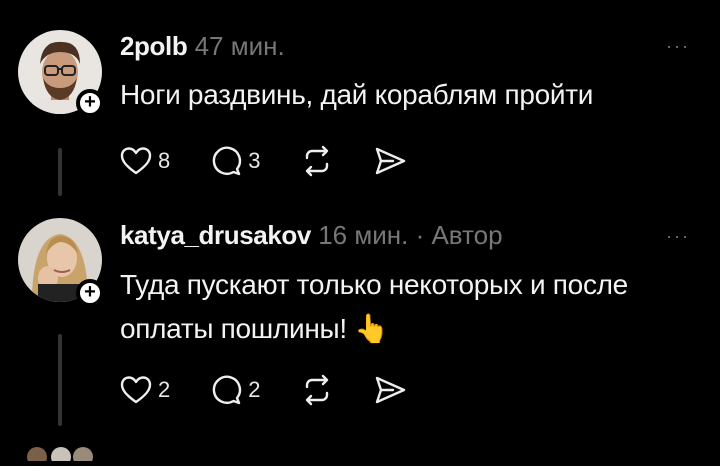  I want to click on timestamp: 16 мин., so click(363, 235).